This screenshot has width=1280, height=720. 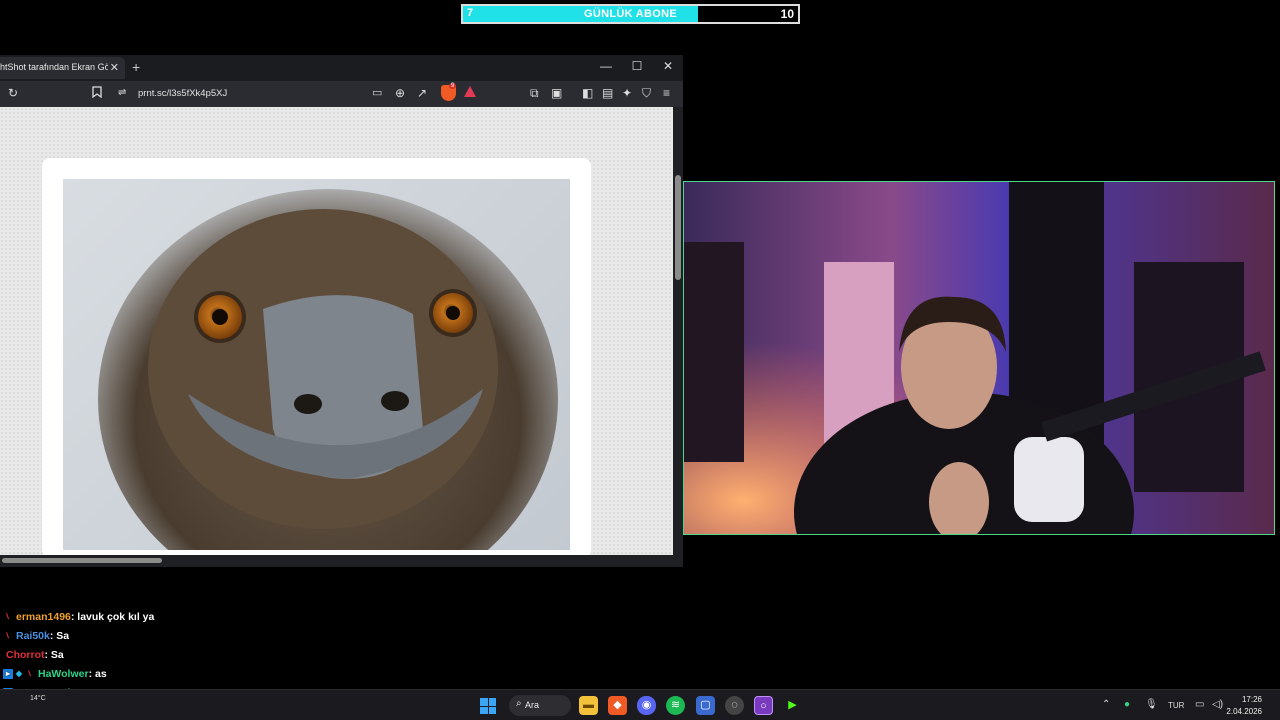 What do you see at coordinates (666, 93) in the screenshot?
I see `menu-icon: ≡` at bounding box center [666, 93].